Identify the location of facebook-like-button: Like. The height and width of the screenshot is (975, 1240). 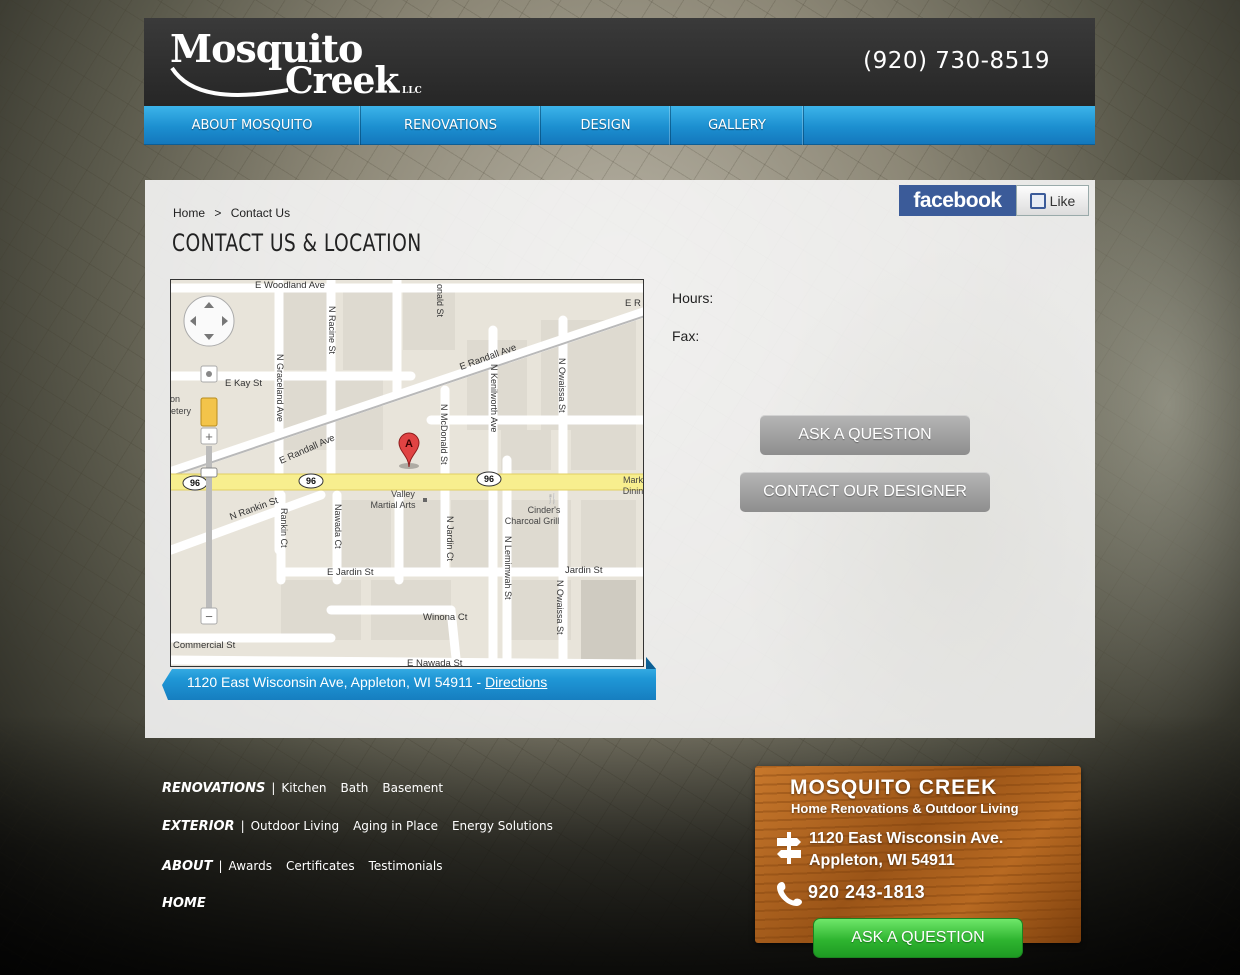
(1052, 200).